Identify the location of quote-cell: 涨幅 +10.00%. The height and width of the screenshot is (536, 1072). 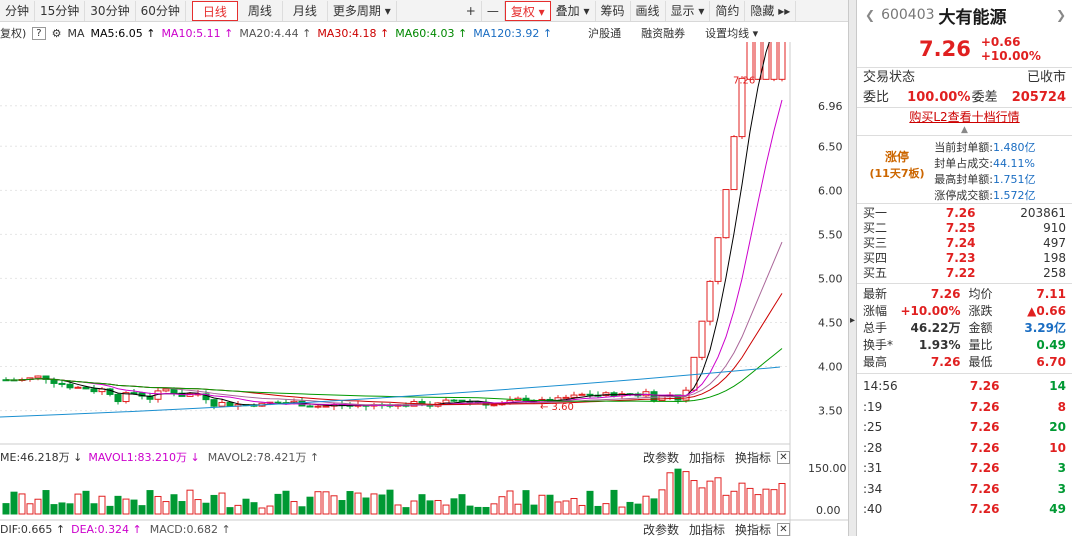
(912, 311).